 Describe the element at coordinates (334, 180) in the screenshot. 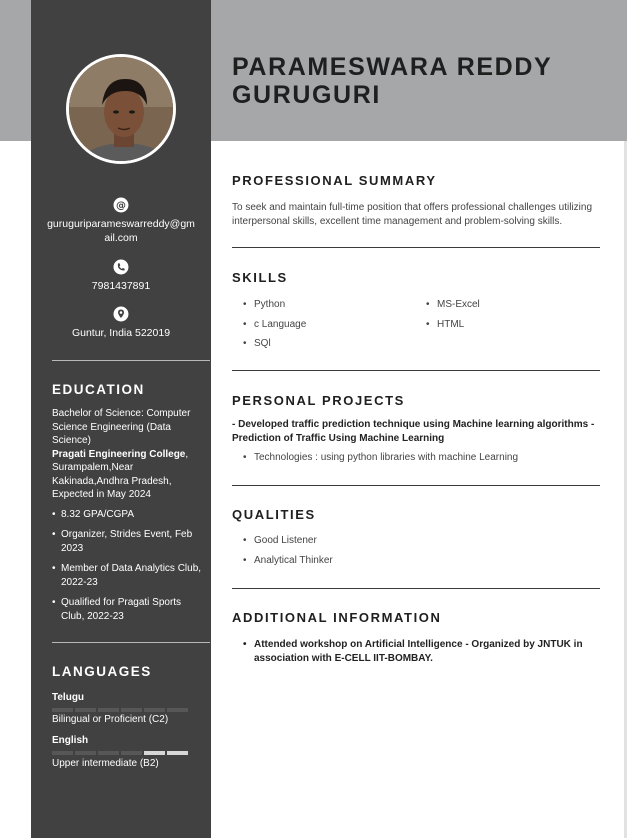

I see `summary-heading: PROFESSIONAL SUMMARY` at that location.